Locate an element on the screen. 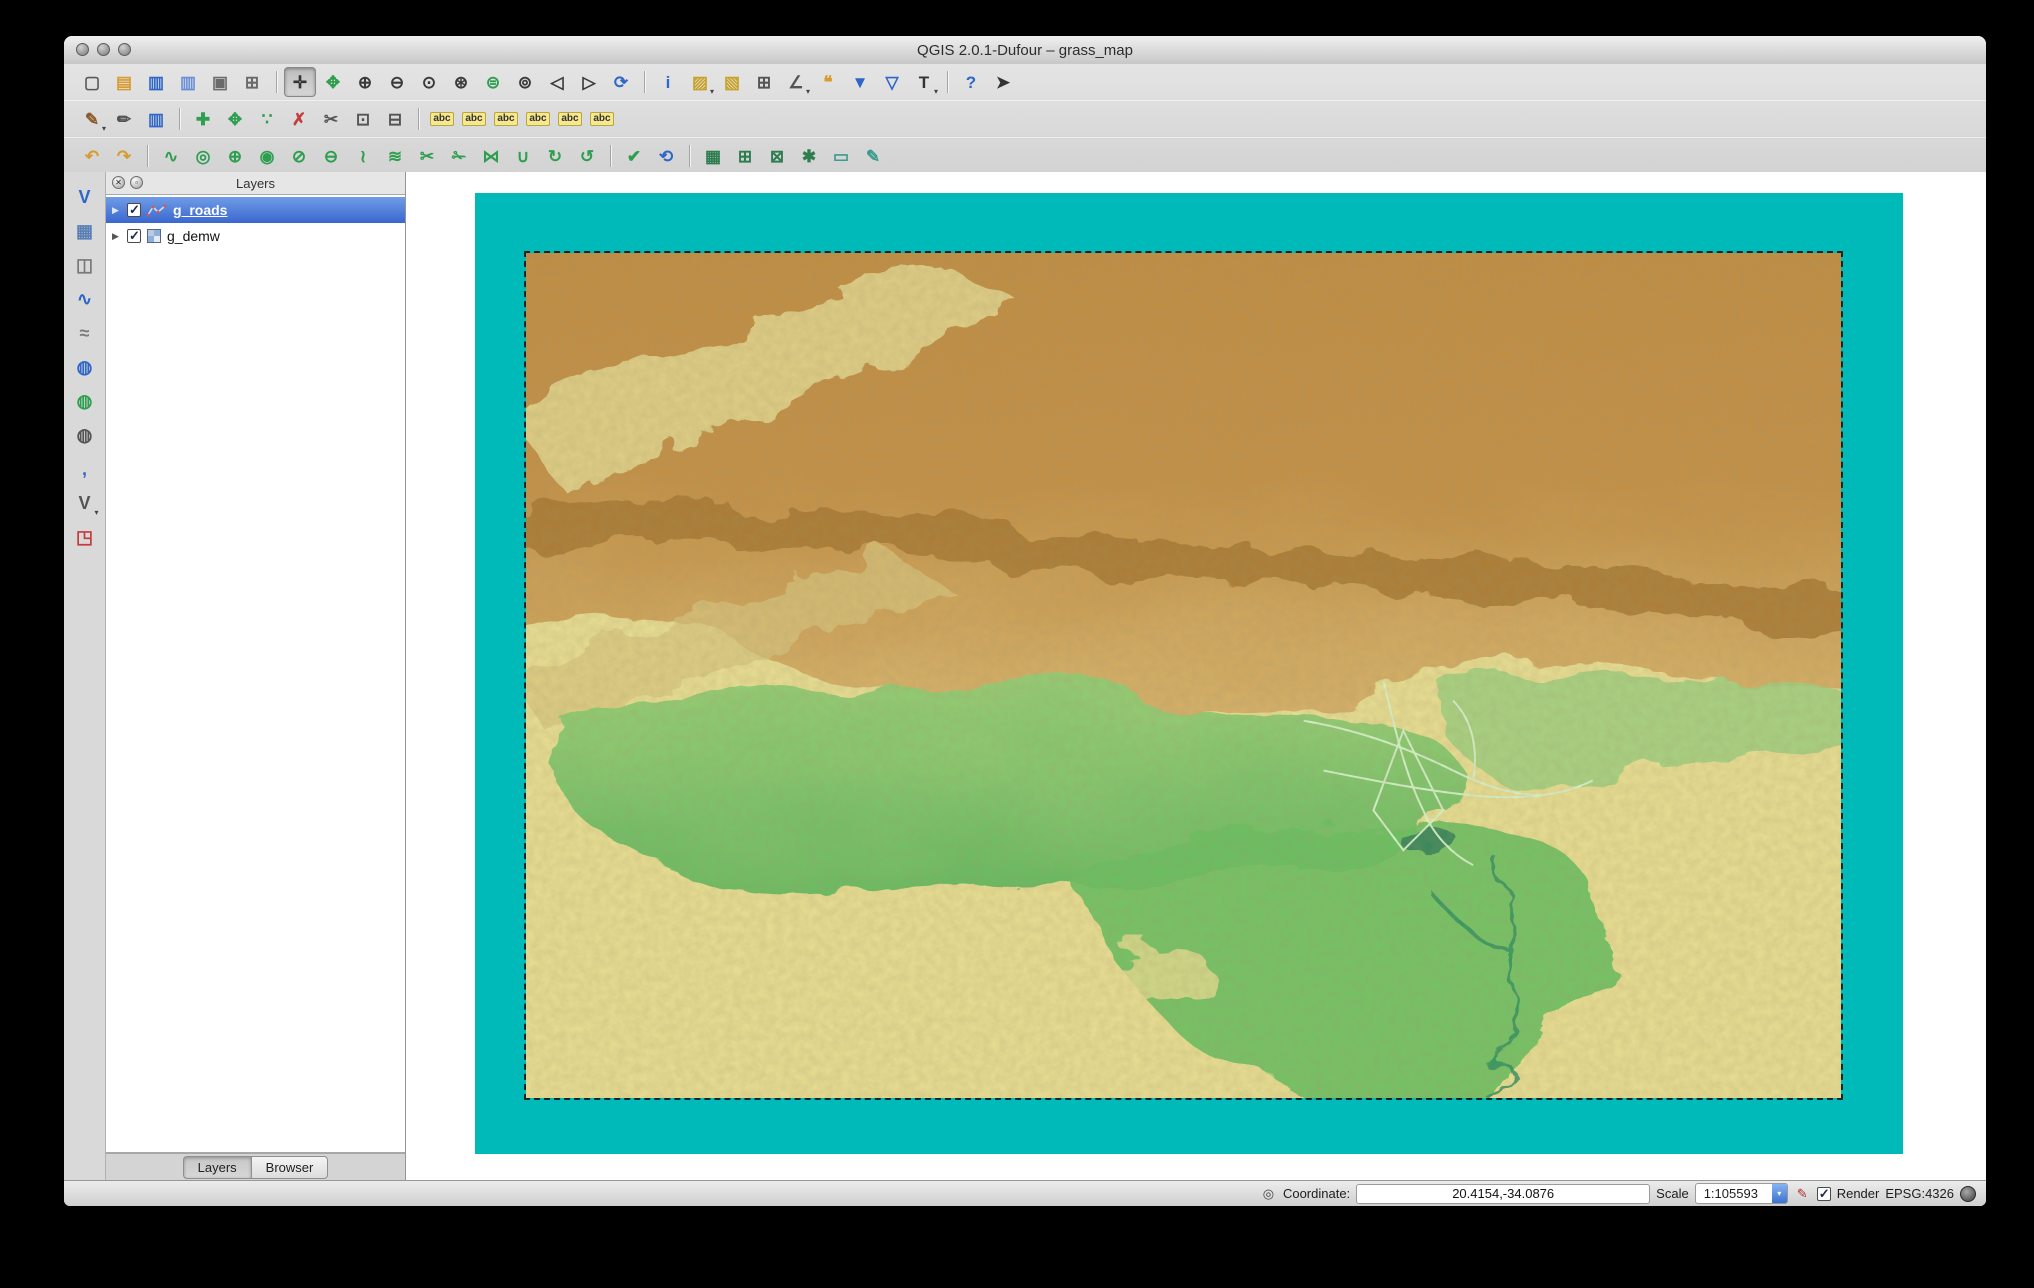 The width and height of the screenshot is (2034, 1288). merge-features-icon: ⋈ is located at coordinates (491, 156).